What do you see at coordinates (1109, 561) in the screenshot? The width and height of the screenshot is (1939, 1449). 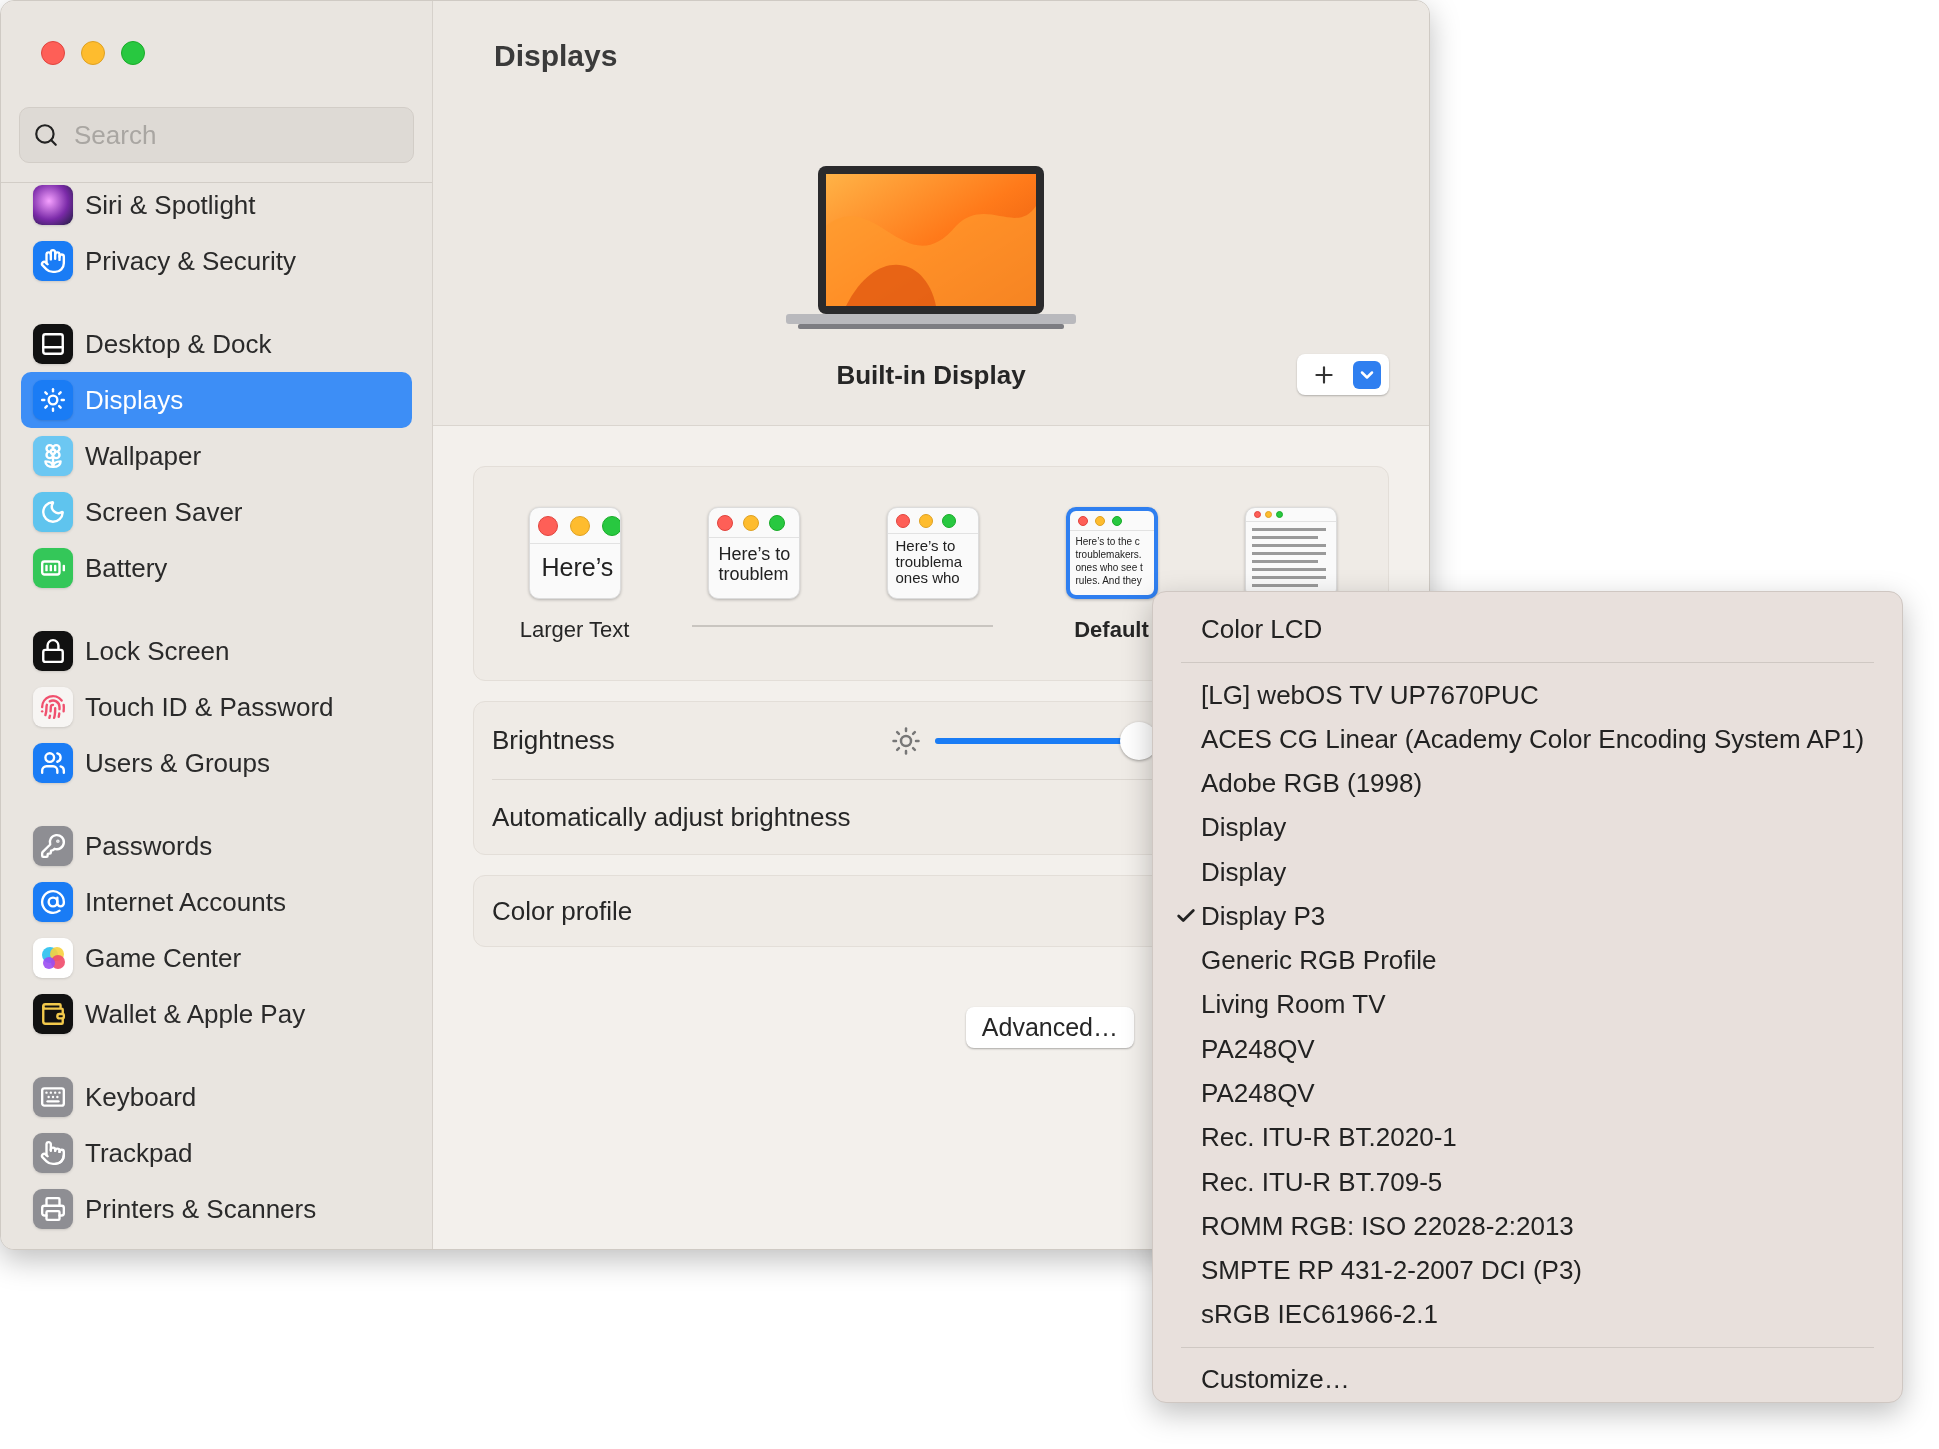 I see `preview-text: Here’s to the c troublemakers. ones who see t rules. And they` at bounding box center [1109, 561].